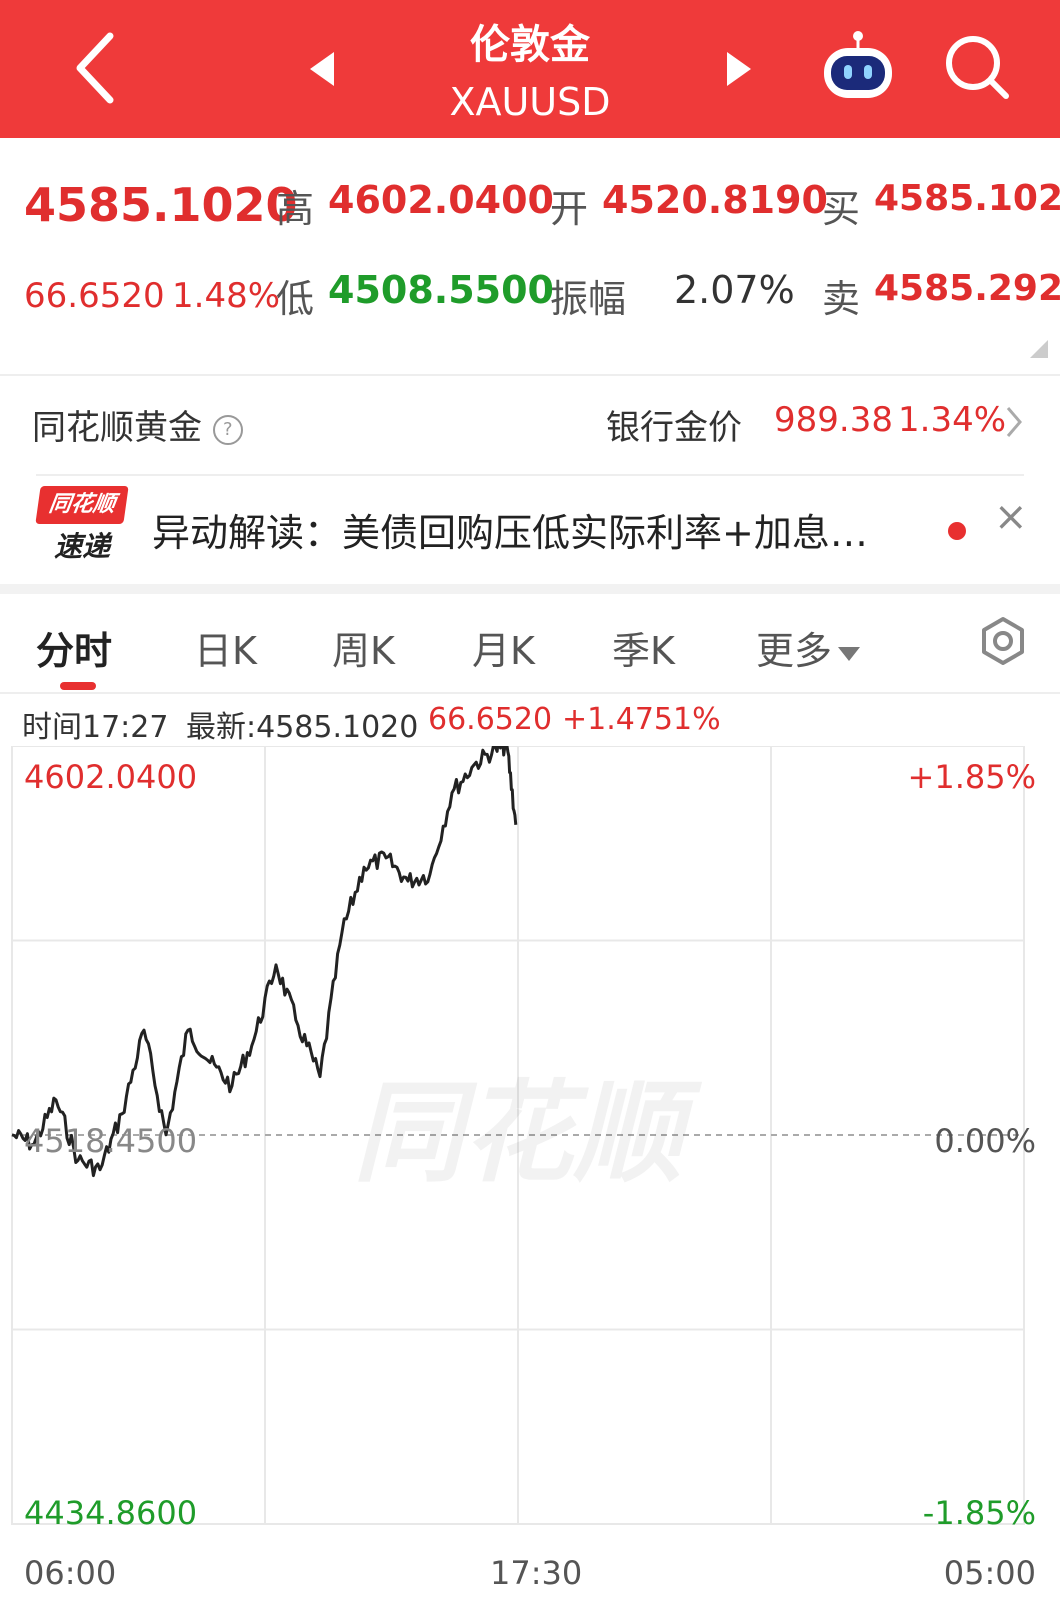  Describe the element at coordinates (989, 1573) in the screenshot. I see `x-label-end: 05:00` at that location.